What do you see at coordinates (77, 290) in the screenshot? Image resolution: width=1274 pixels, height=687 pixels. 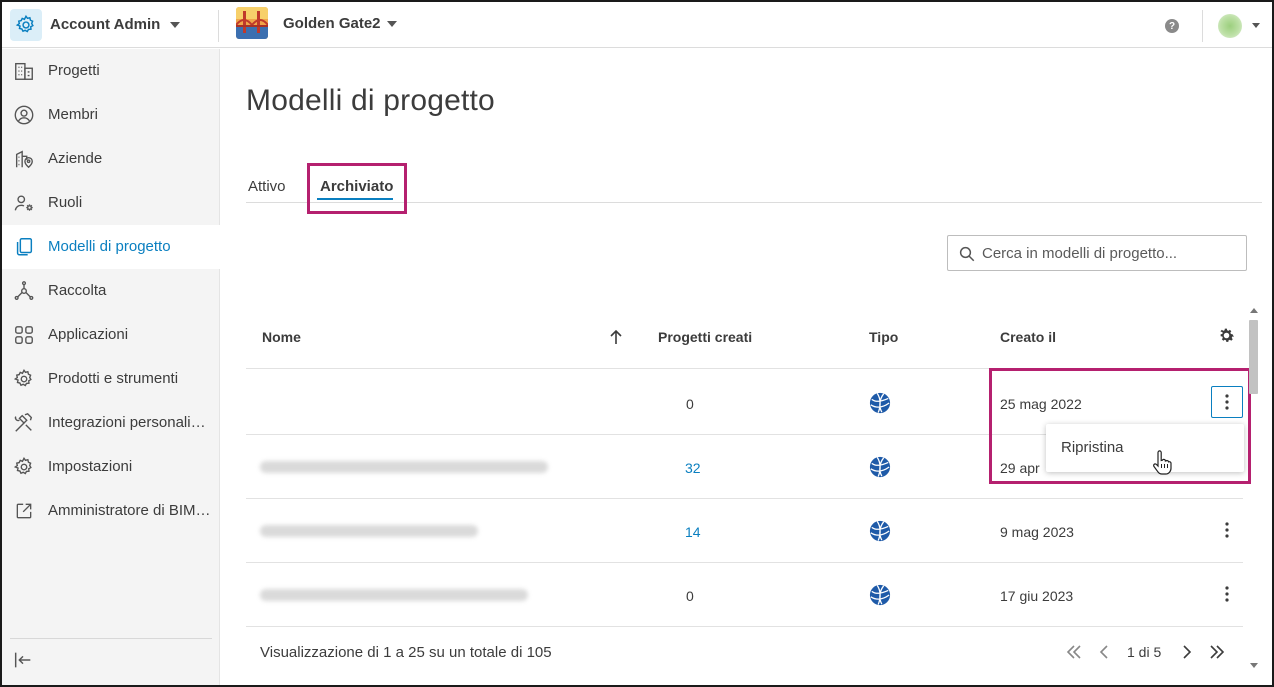 I see `sidebar-item-label: Raccolta` at bounding box center [77, 290].